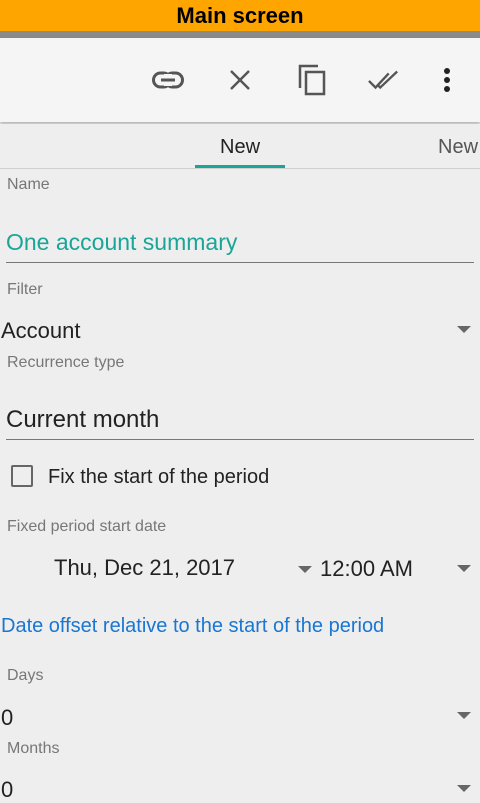  Describe the element at coordinates (447, 80) in the screenshot. I see `more-vert-icon` at that location.